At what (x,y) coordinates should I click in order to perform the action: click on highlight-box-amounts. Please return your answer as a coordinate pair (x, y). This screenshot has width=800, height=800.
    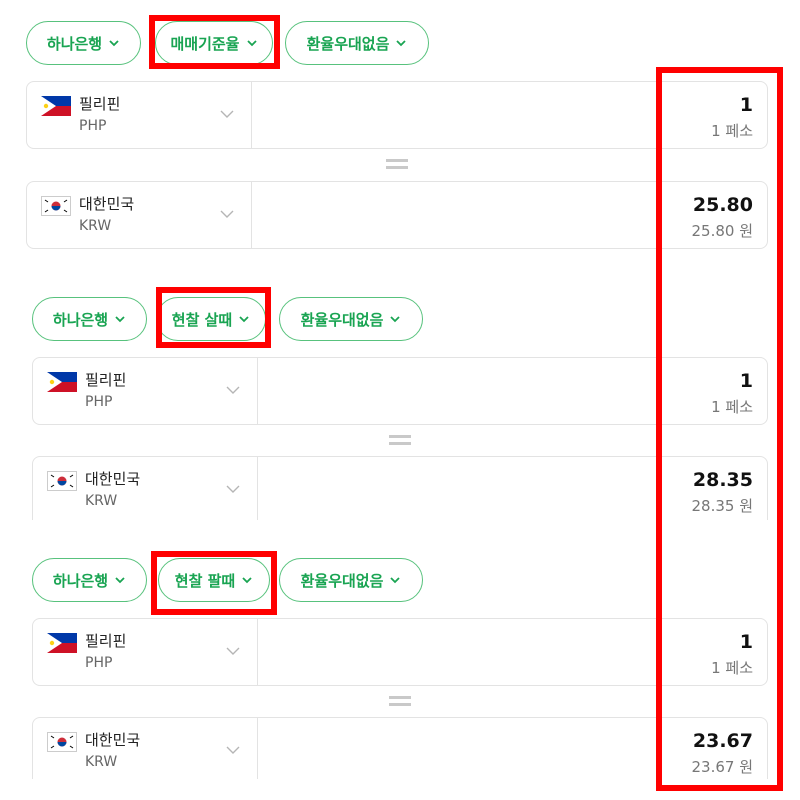
    Looking at the image, I should click on (719, 429).